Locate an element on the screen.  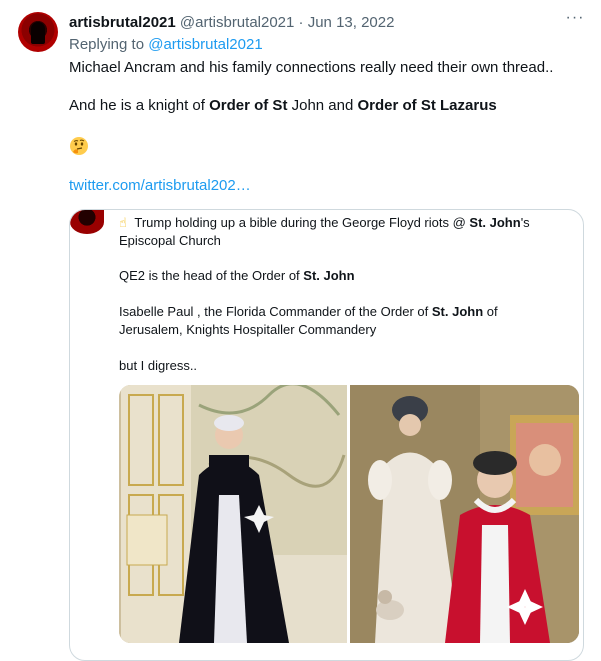
quote-line2: QE2 is the head of the Order of St. John is located at coordinates (237, 275).